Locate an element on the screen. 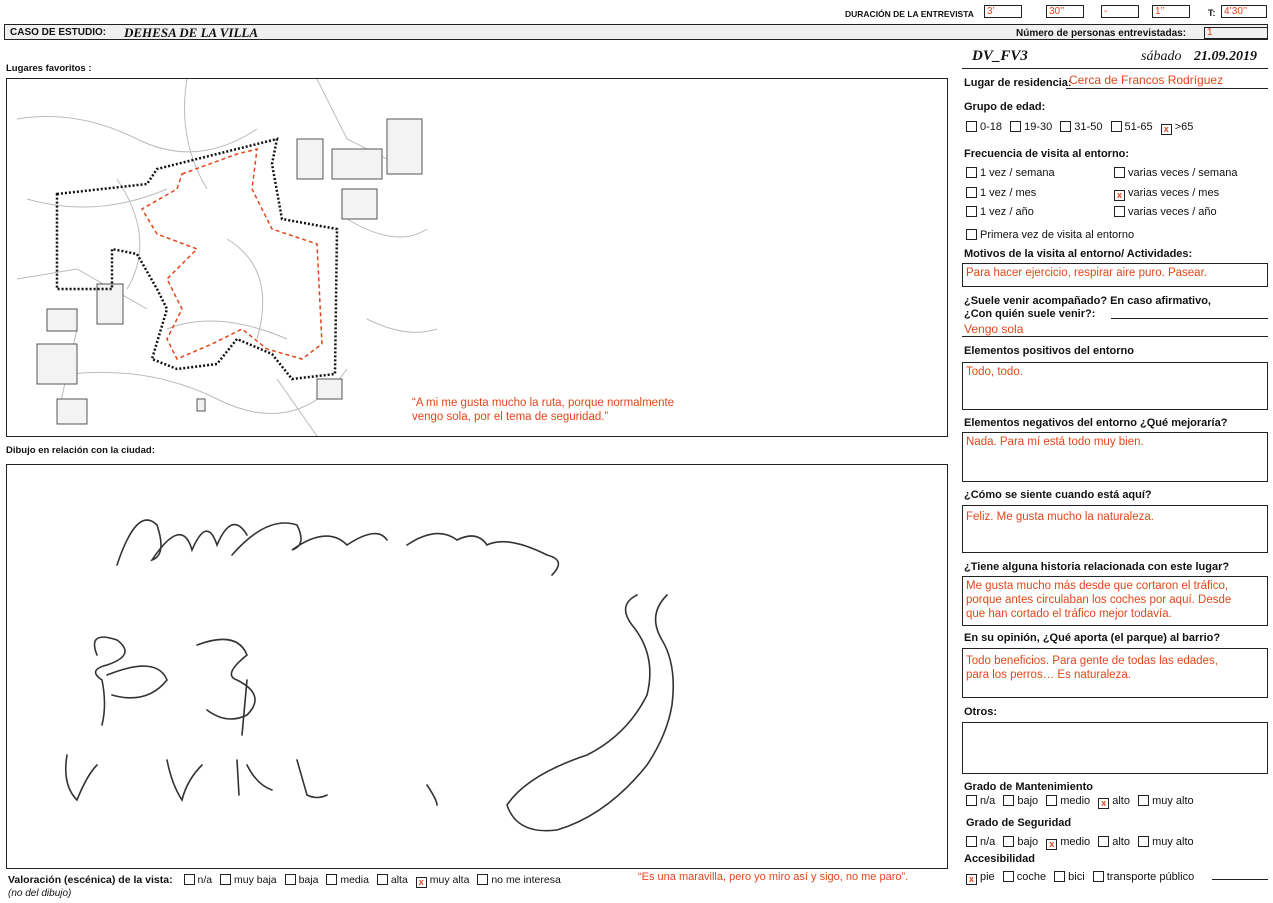 Image resolution: width=1273 pixels, height=903 pixels. valuation-option-media: media is located at coordinates (347, 880).